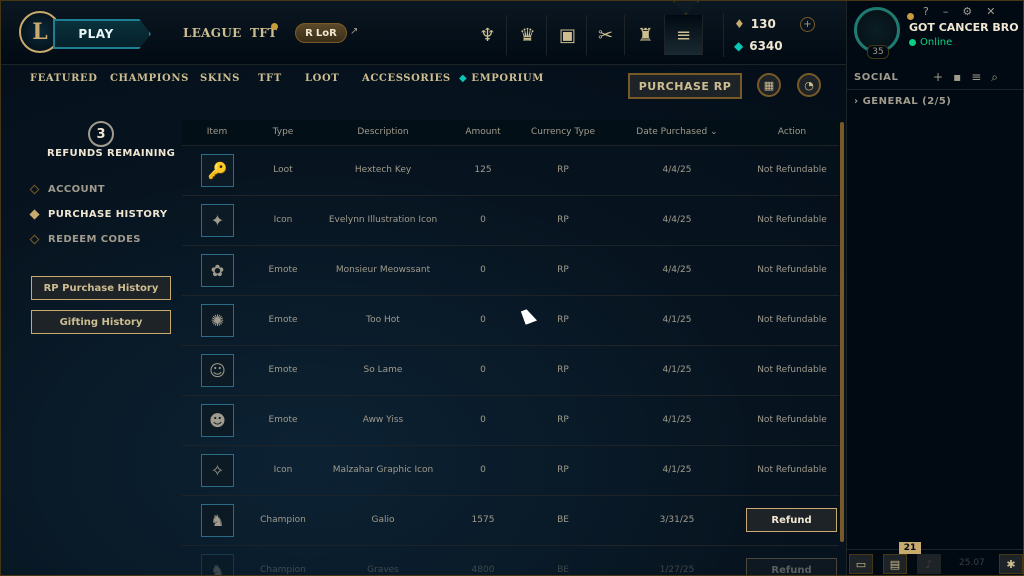 This screenshot has width=1024, height=576. What do you see at coordinates (809, 85) in the screenshot?
I see `account-icon: ◔` at bounding box center [809, 85].